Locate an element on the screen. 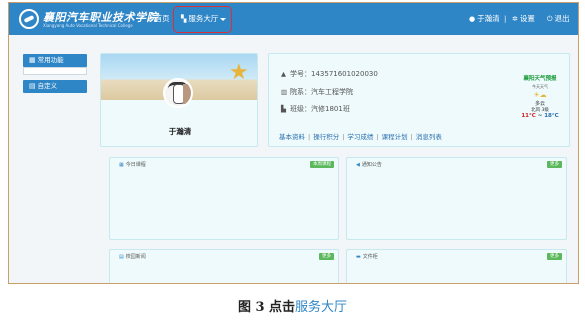 Image resolution: width=585 pixels, height=326 pixels. department-row: ▥ 院系：汽车工程学院 is located at coordinates (317, 92).